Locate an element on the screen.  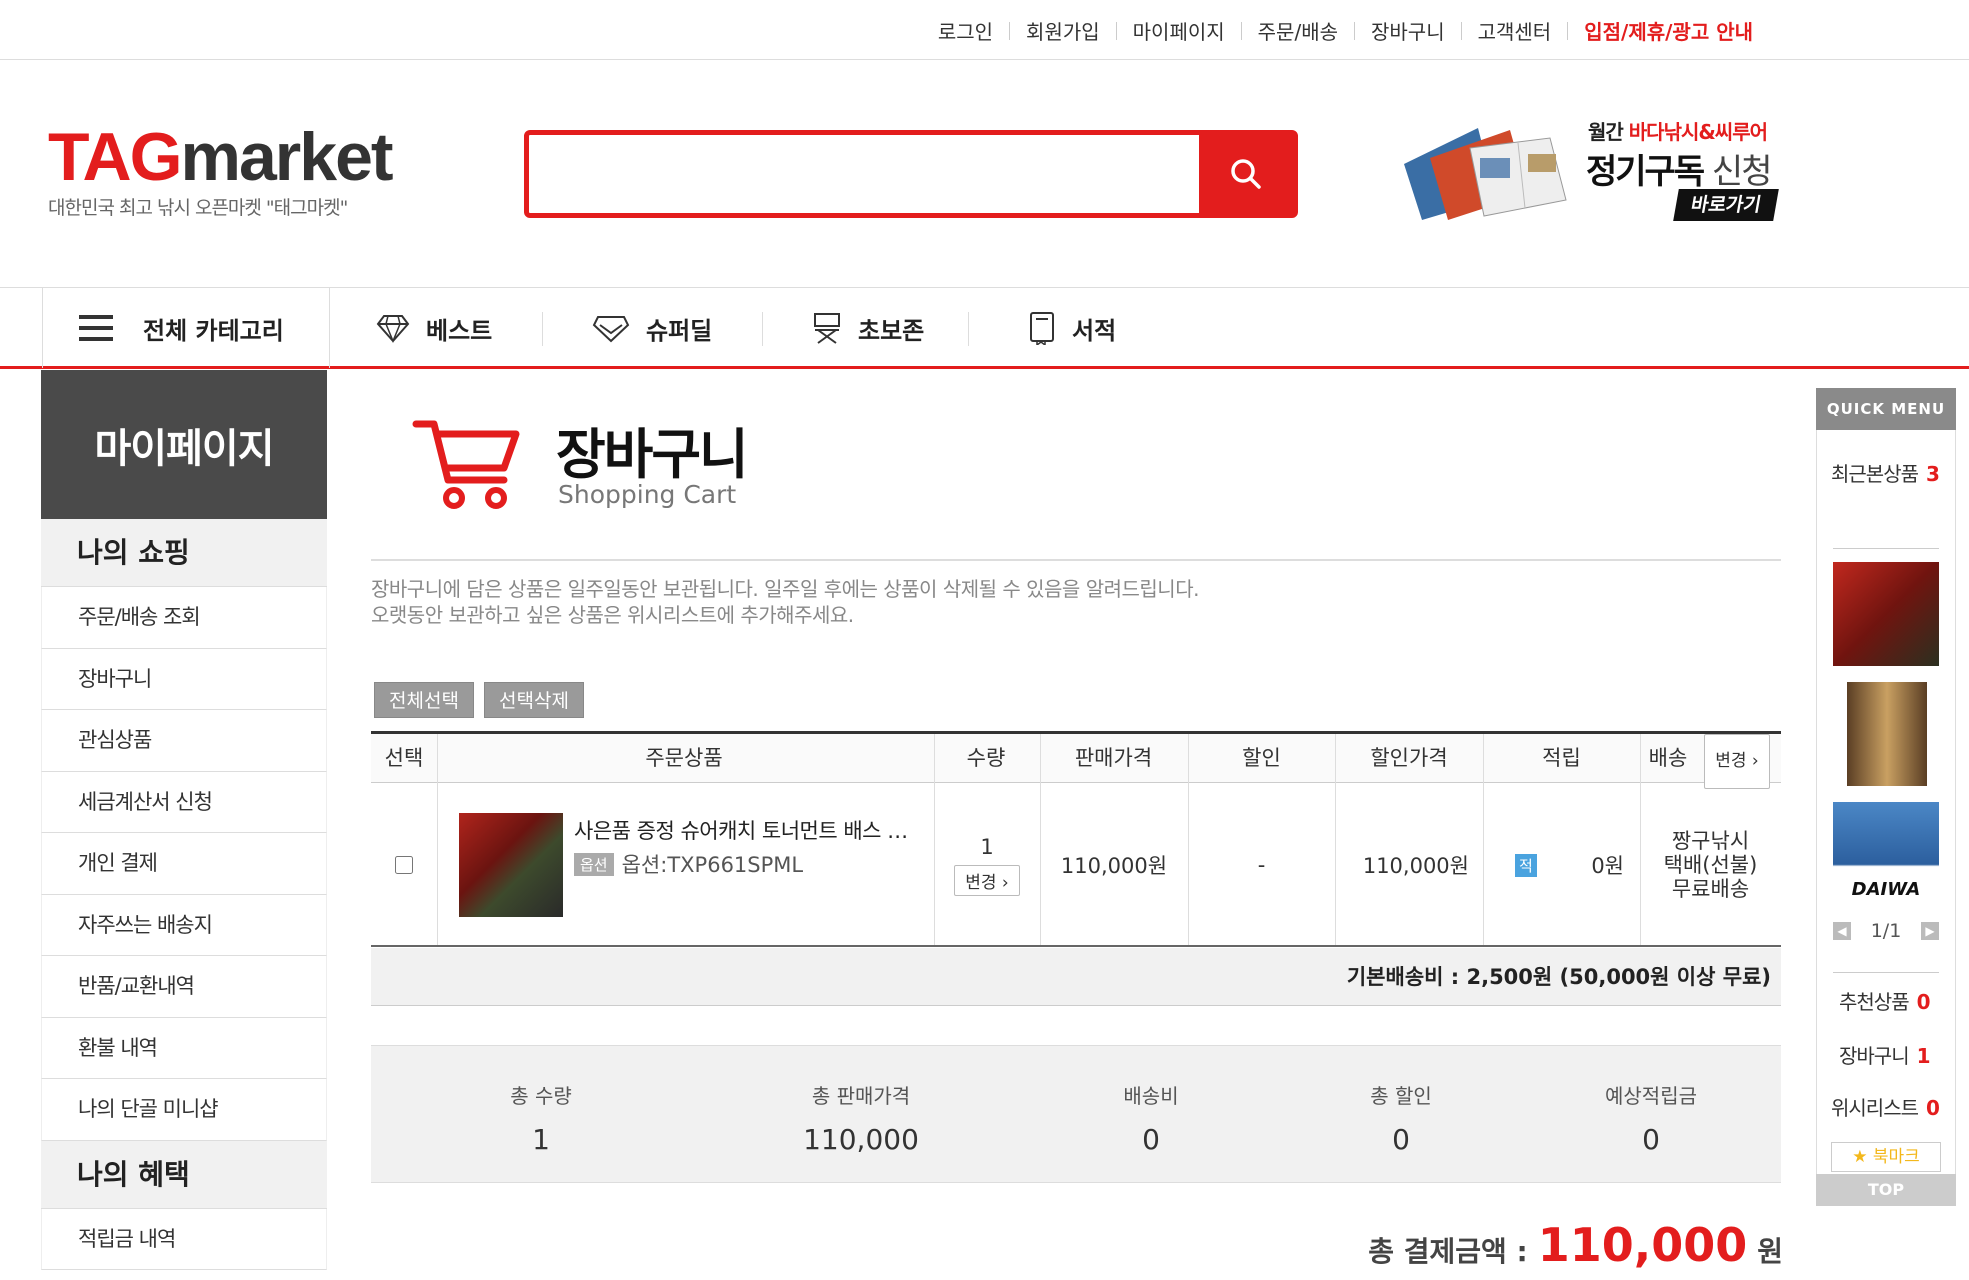
summary-shipping: 배송비 0 is located at coordinates (1151, 1115).